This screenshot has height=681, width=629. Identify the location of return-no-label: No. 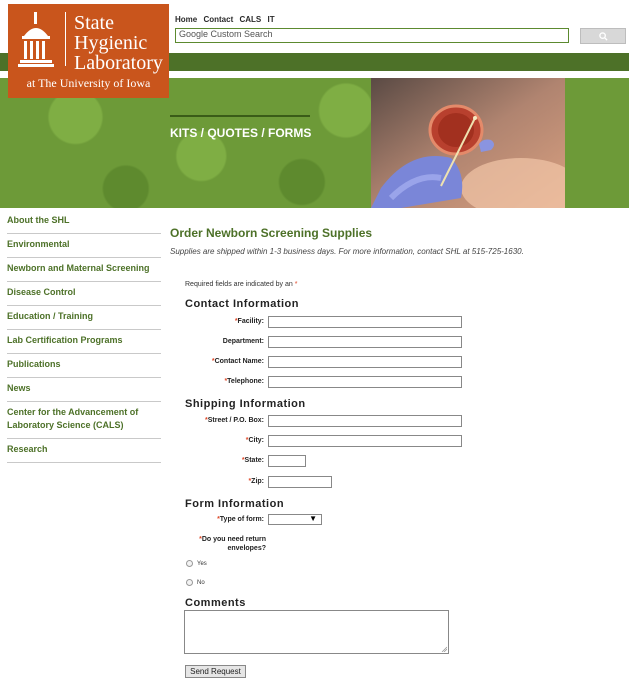
(201, 583).